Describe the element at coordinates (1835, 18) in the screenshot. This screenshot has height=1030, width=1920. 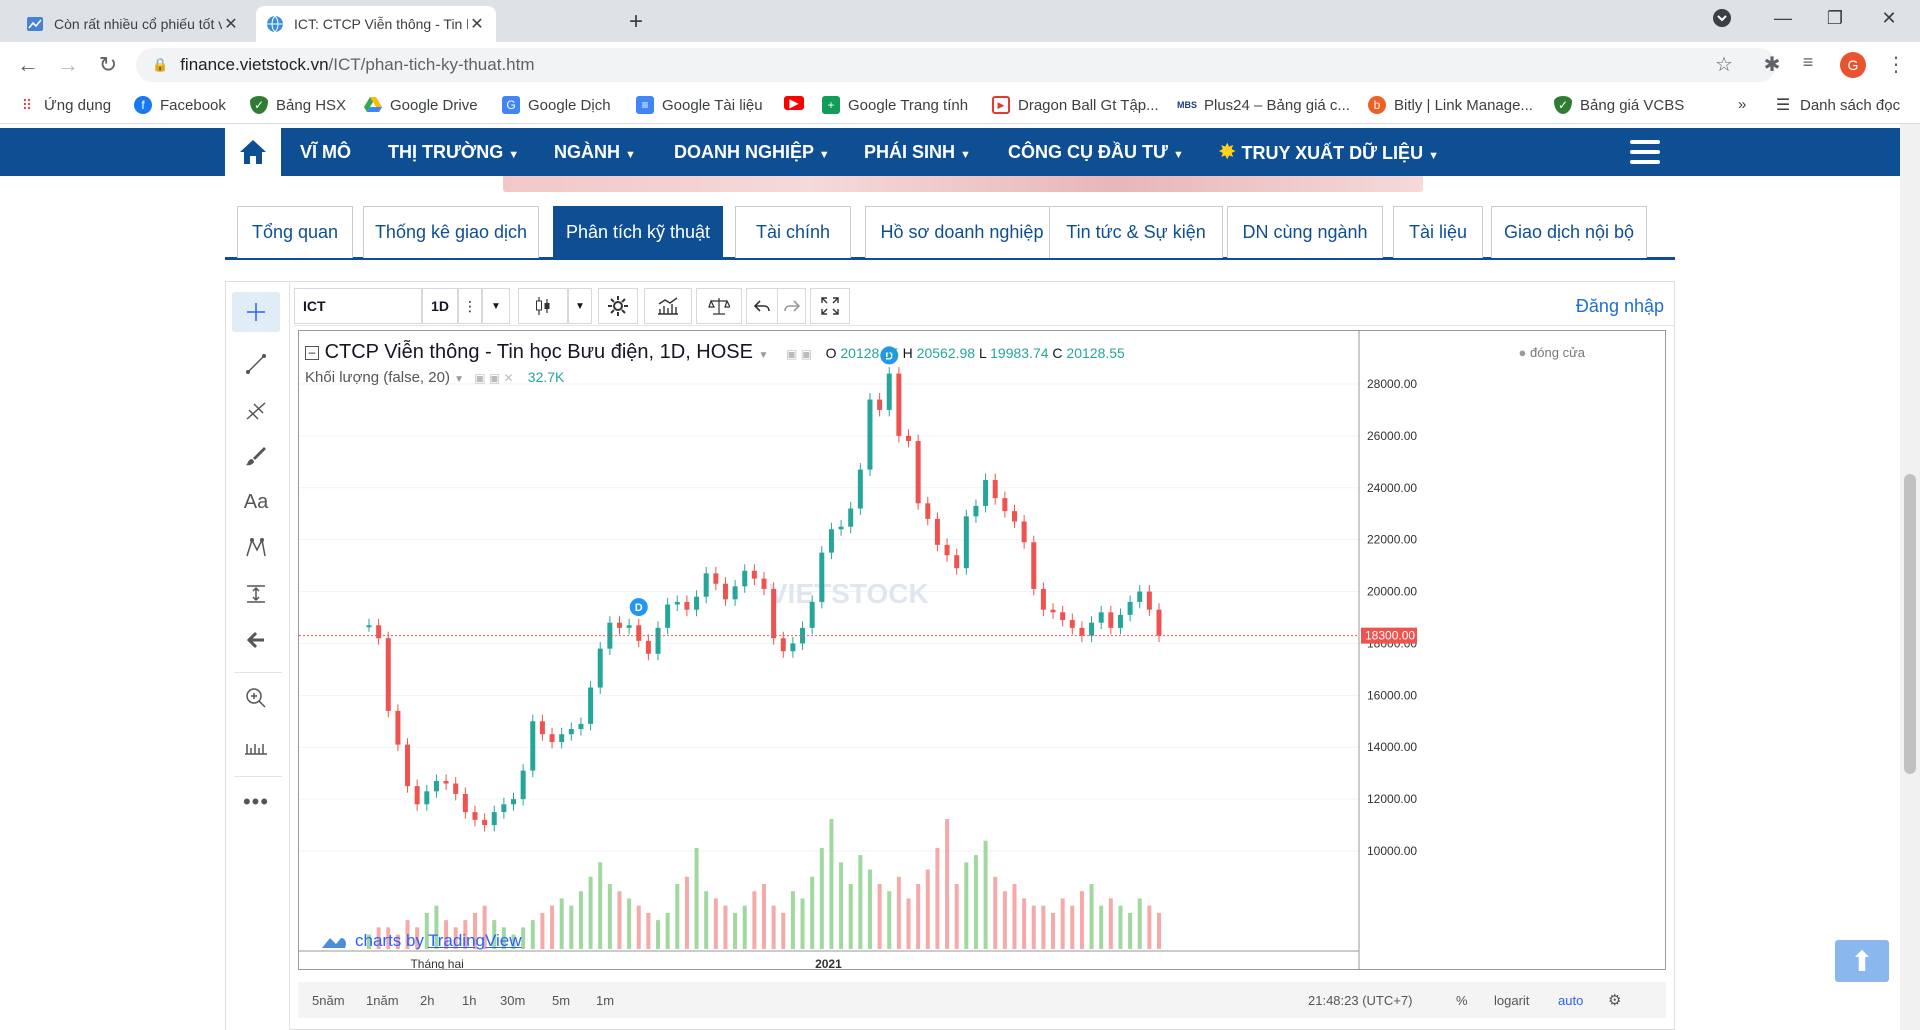
I see `maximize-icon: ❐` at that location.